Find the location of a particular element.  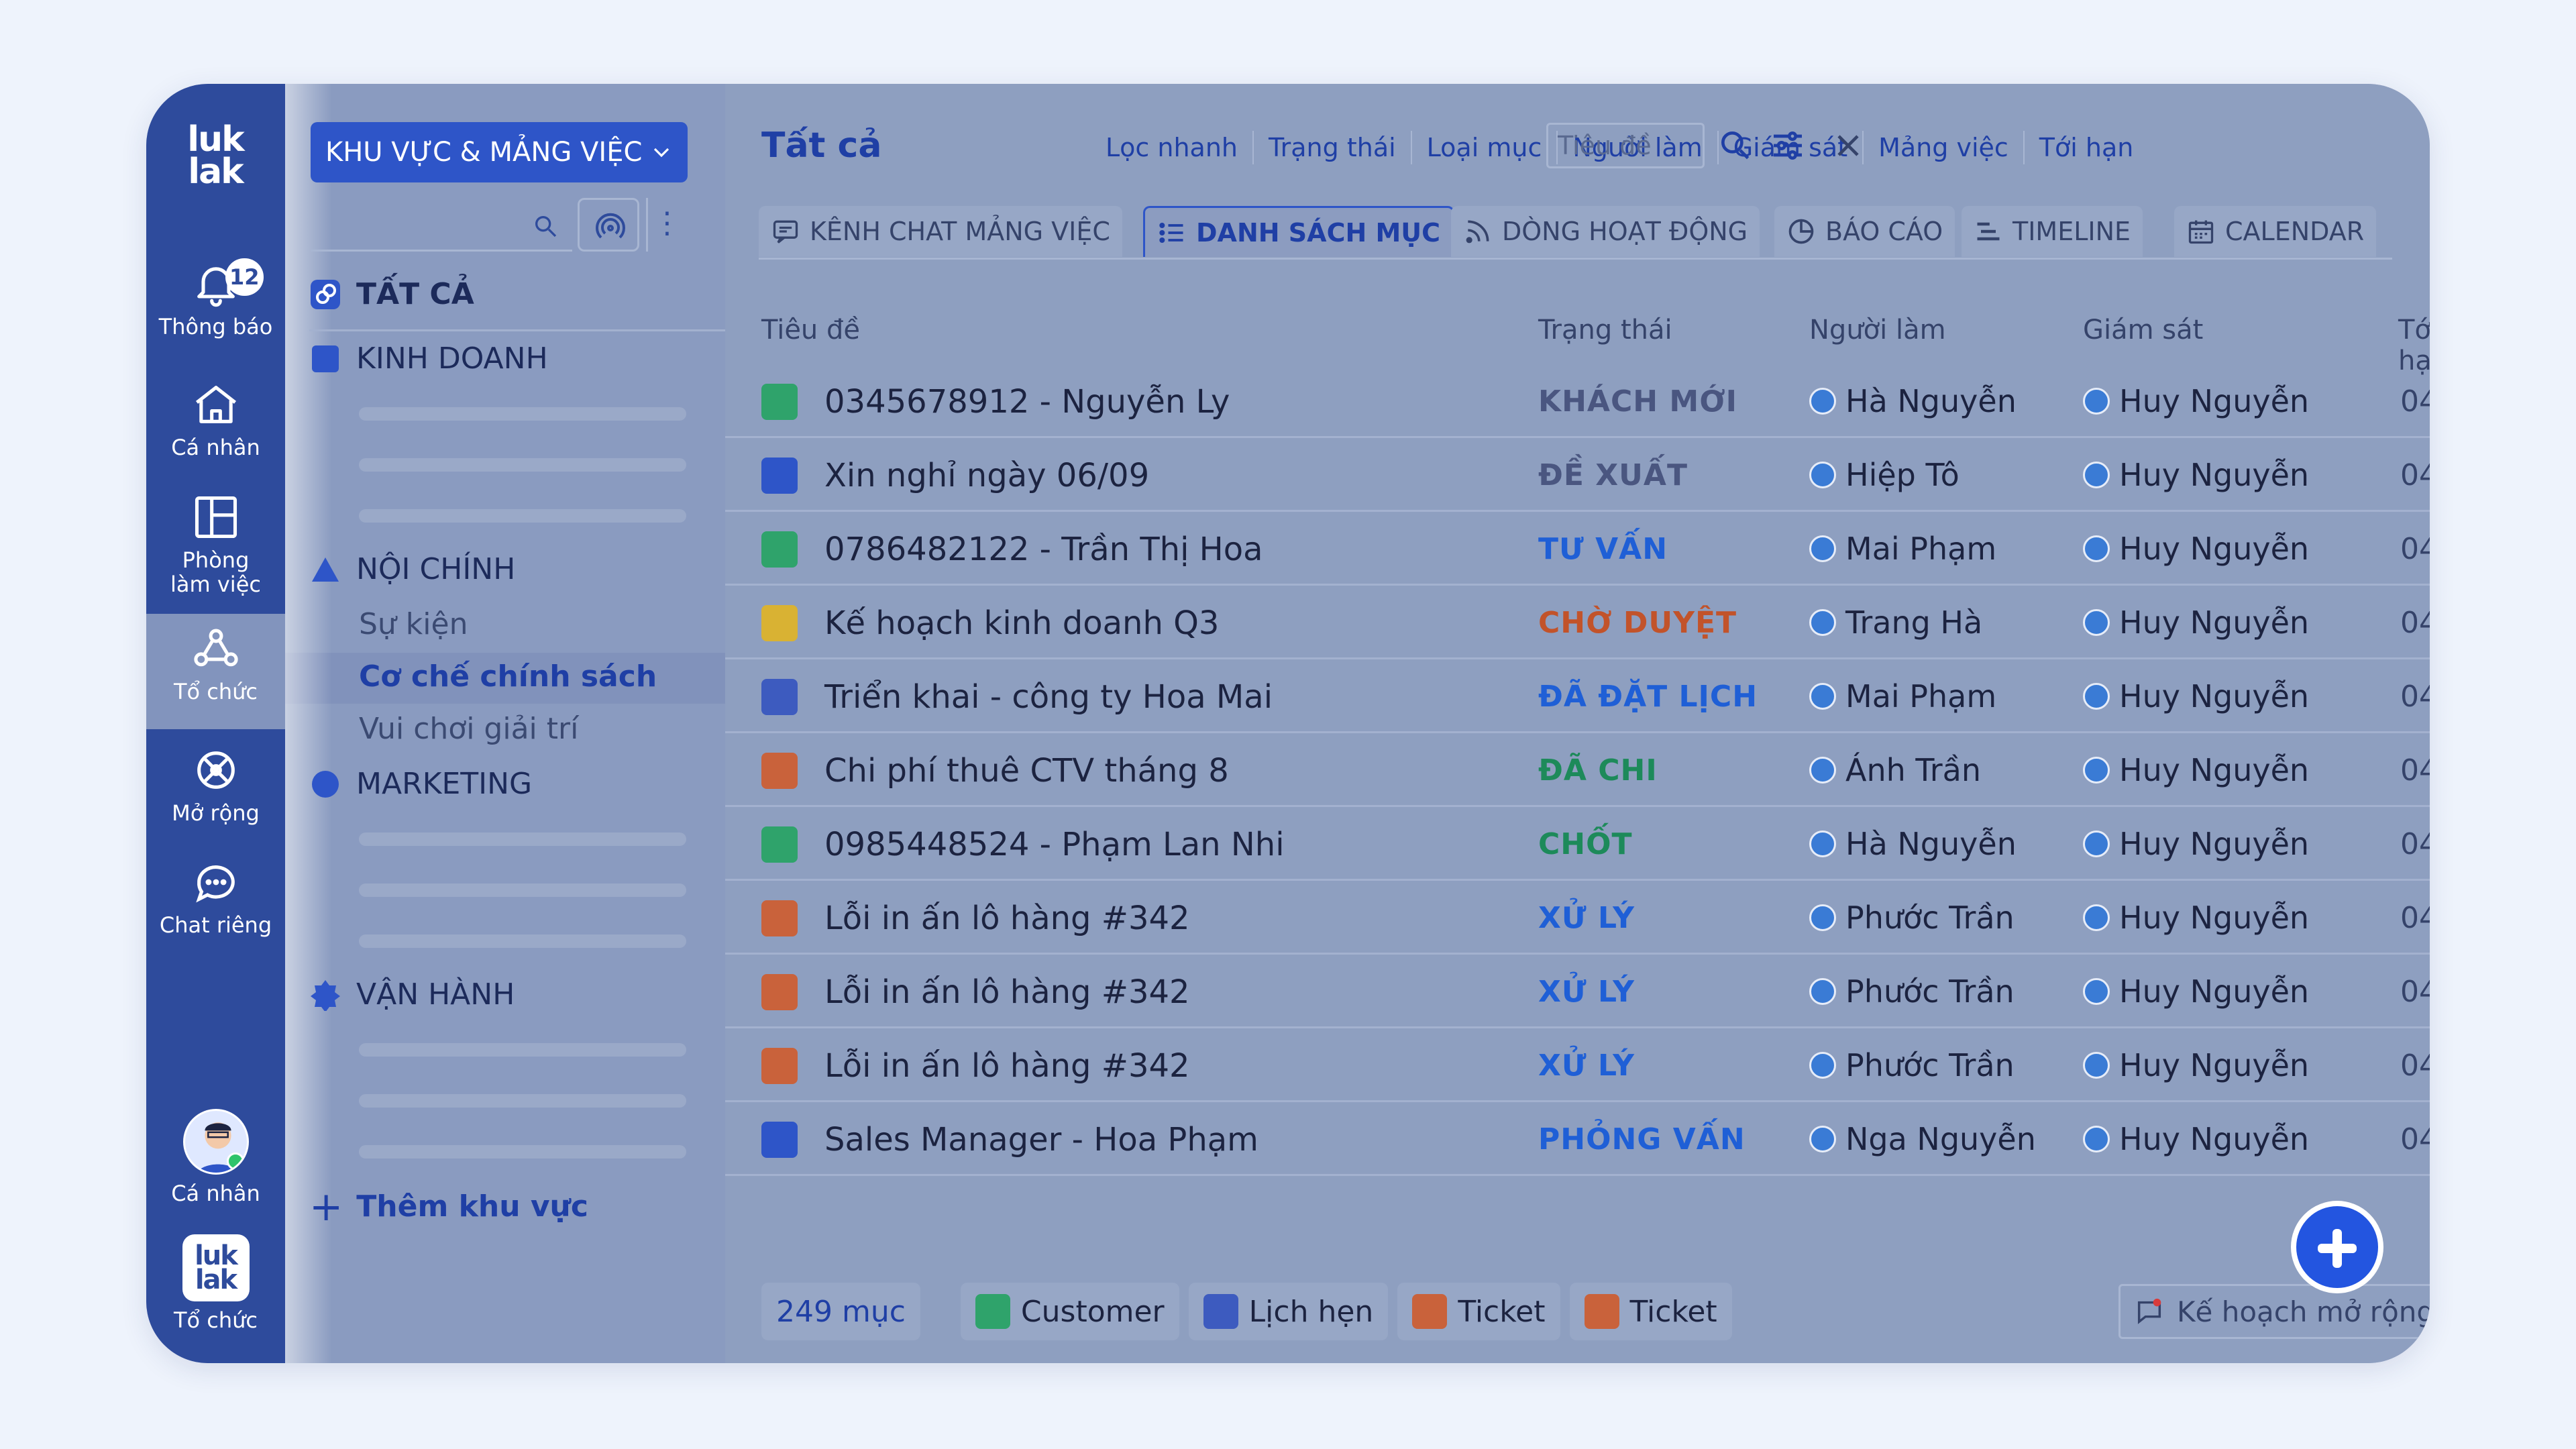

row-title: 0985448524 - Phạm Lan Nhi is located at coordinates (1054, 844).